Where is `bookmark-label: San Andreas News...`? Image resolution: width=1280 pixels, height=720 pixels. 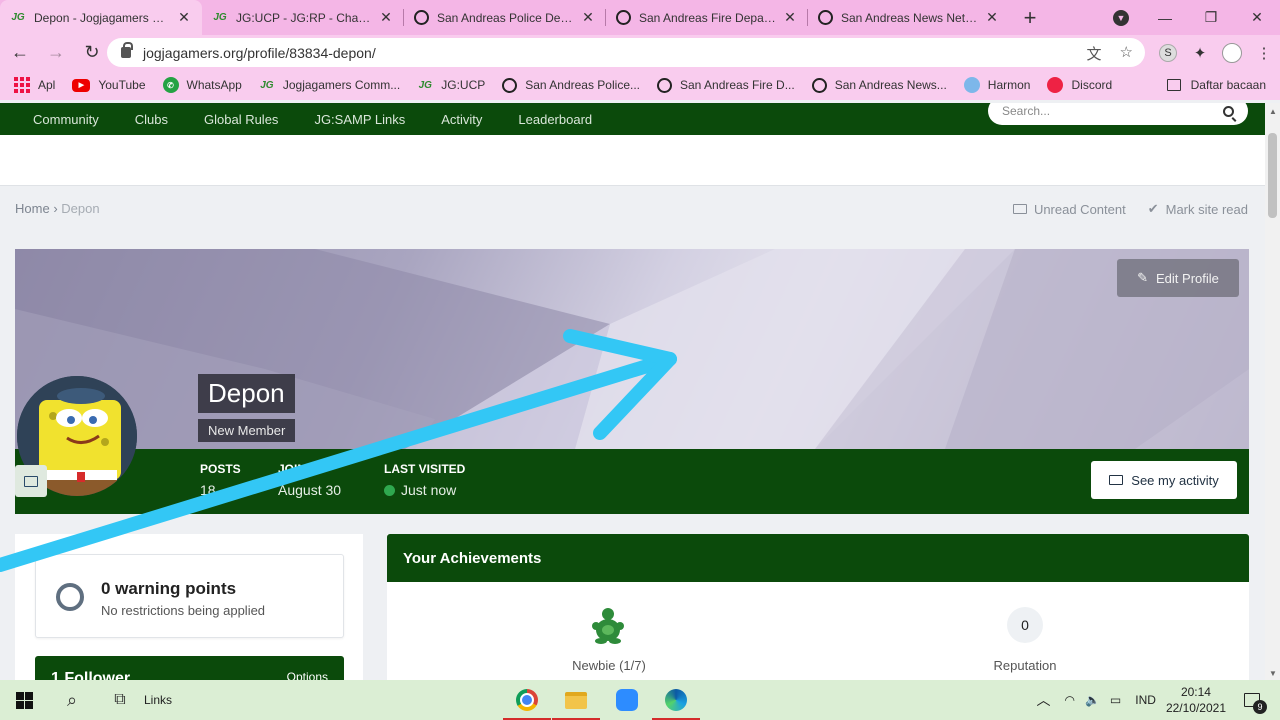 bookmark-label: San Andreas News... is located at coordinates (890, 85).